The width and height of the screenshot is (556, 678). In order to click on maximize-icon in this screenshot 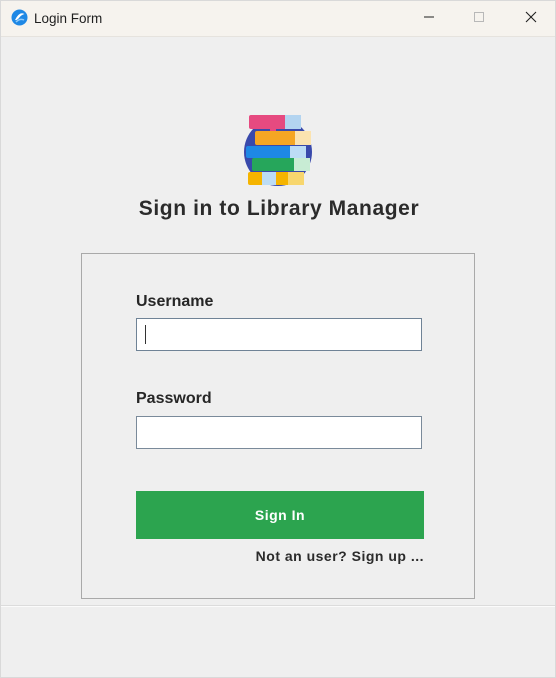, I will do `click(479, 19)`.